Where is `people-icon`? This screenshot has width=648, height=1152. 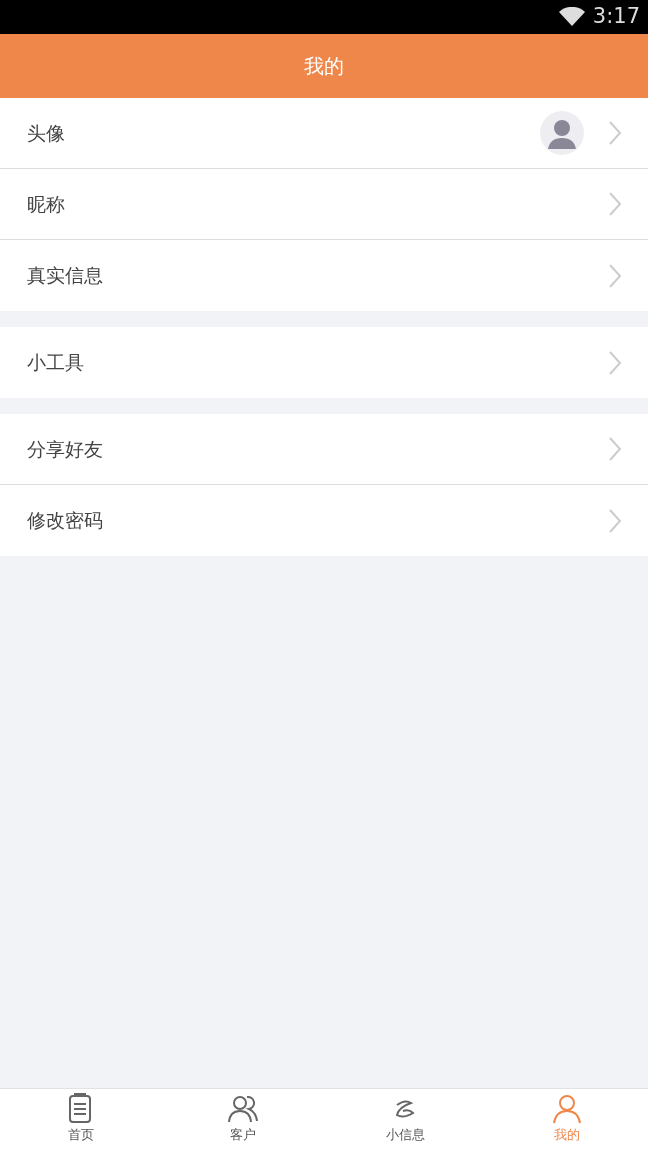 people-icon is located at coordinates (243, 1109).